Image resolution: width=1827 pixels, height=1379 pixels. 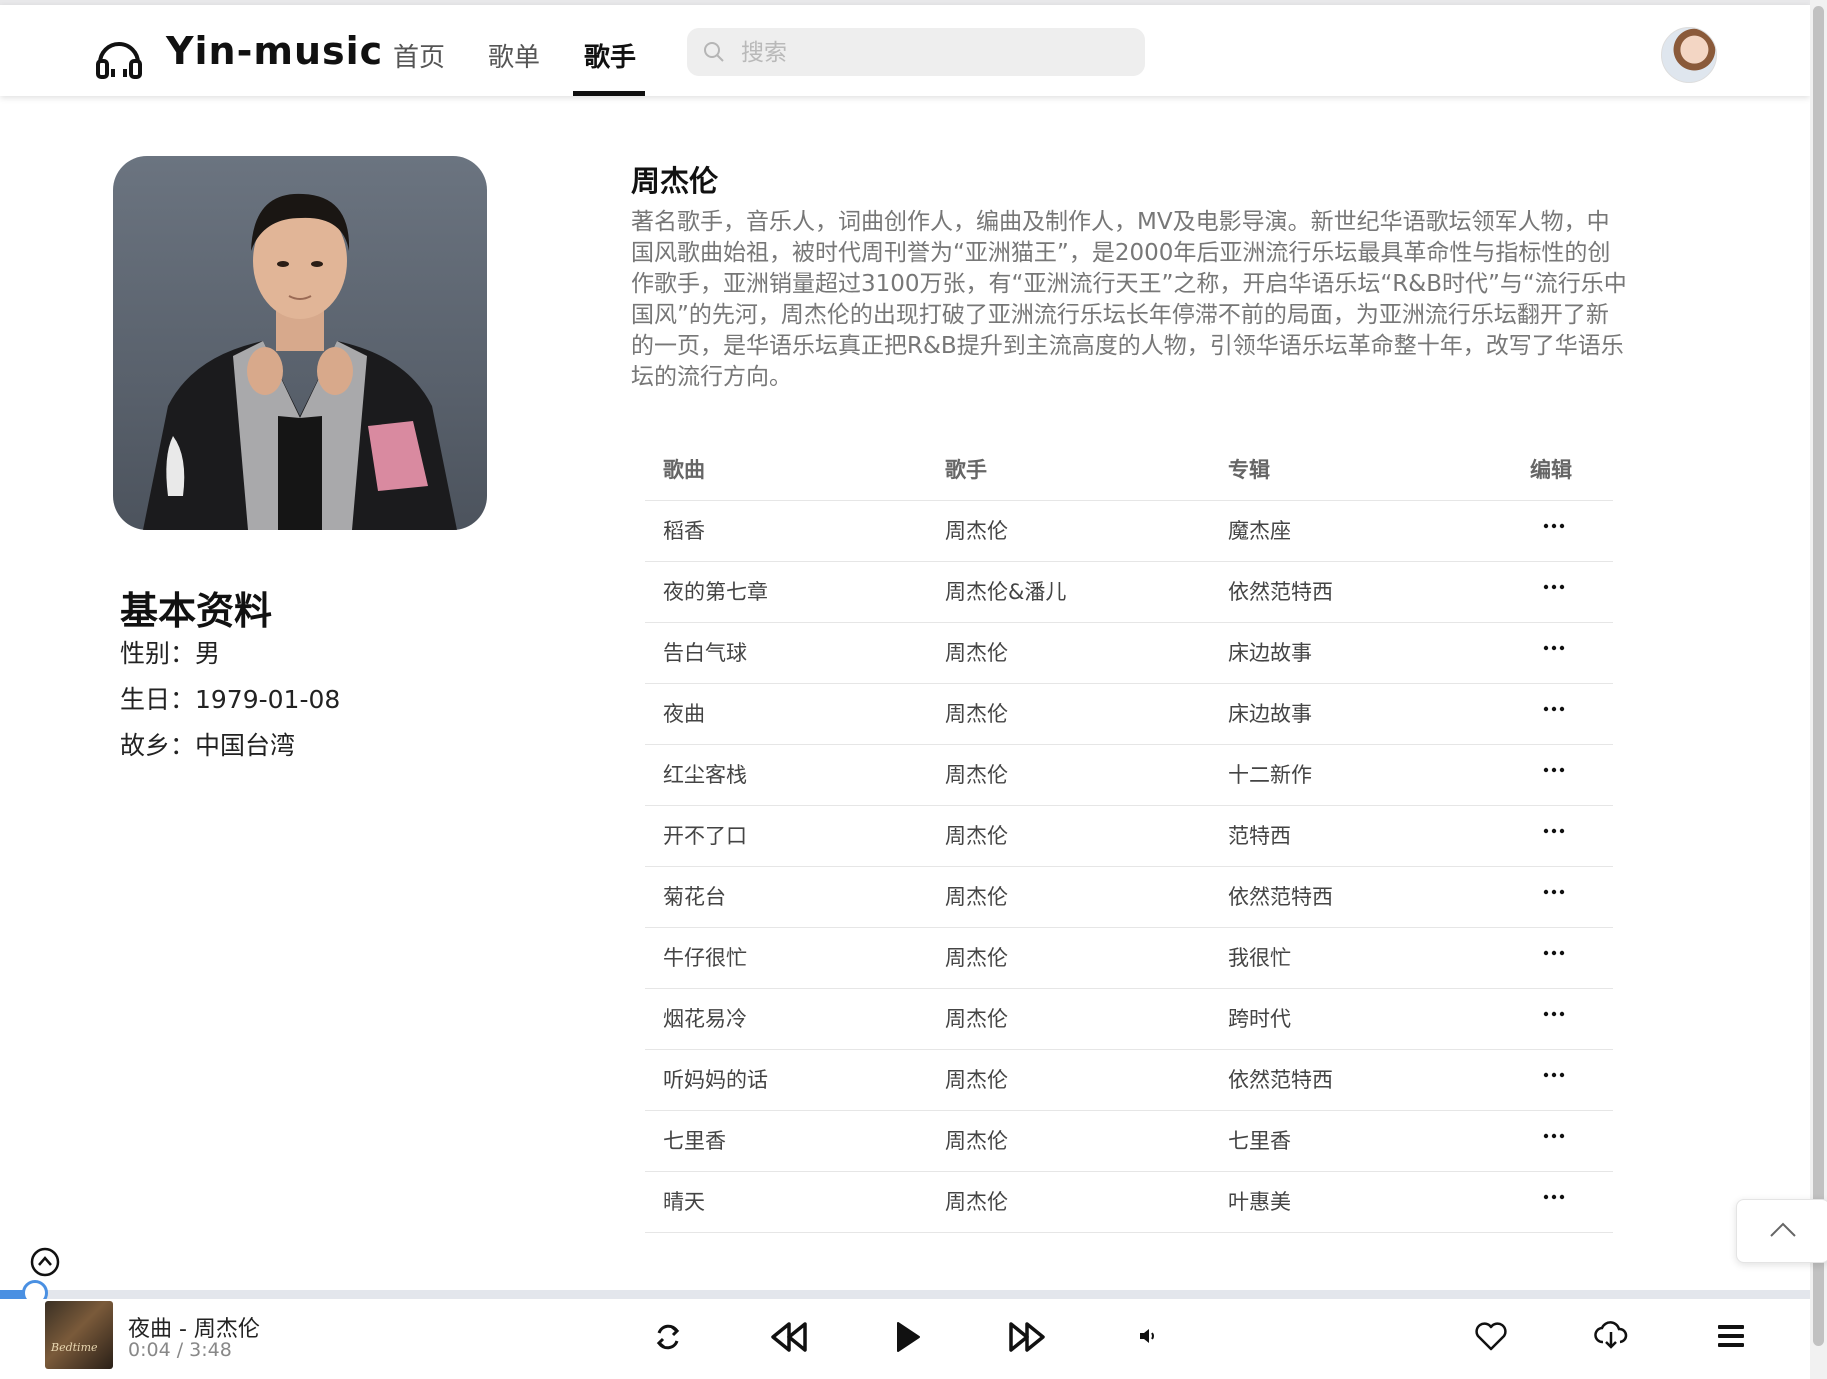 What do you see at coordinates (684, 470) in the screenshot?
I see `header-song: 歌曲` at bounding box center [684, 470].